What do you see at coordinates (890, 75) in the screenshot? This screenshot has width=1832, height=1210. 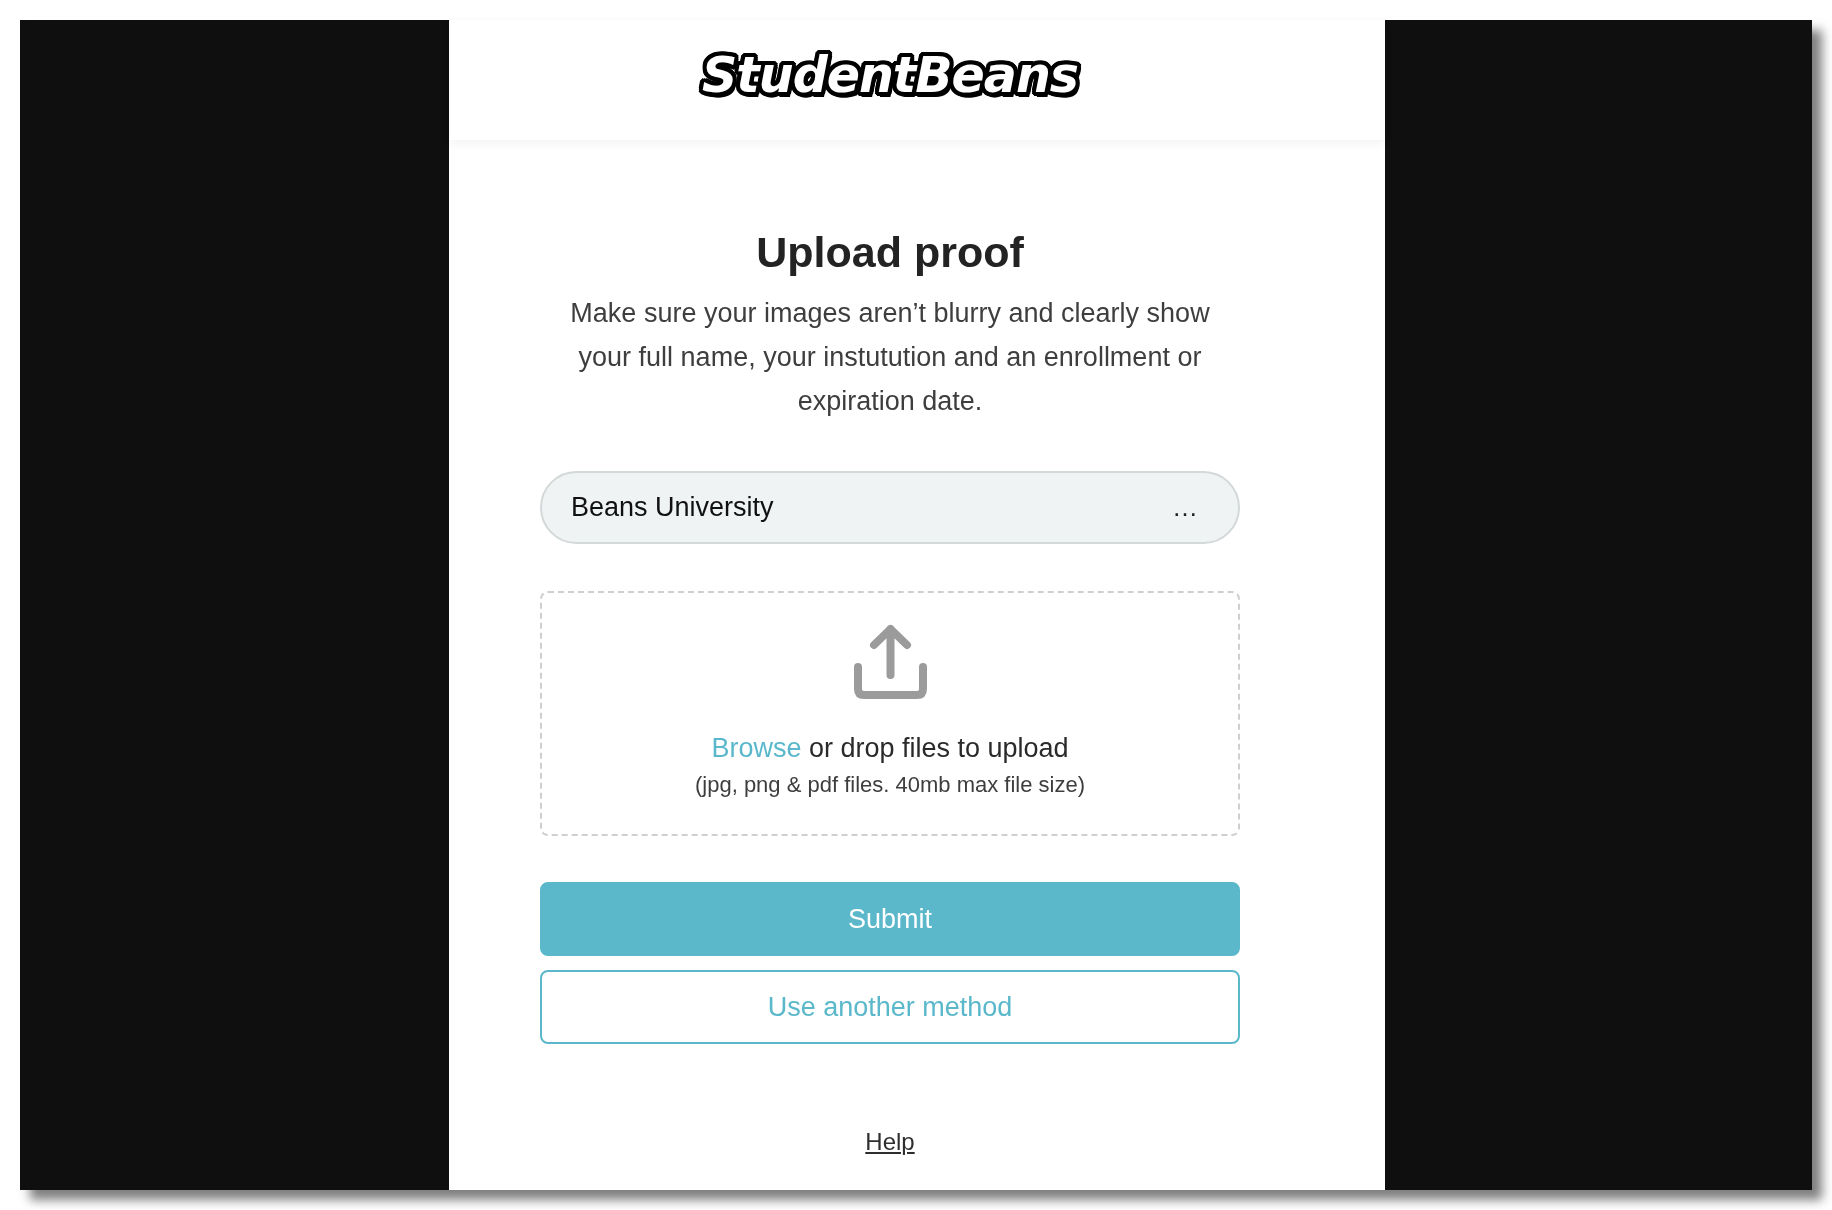 I see `logo: StudentBeans` at bounding box center [890, 75].